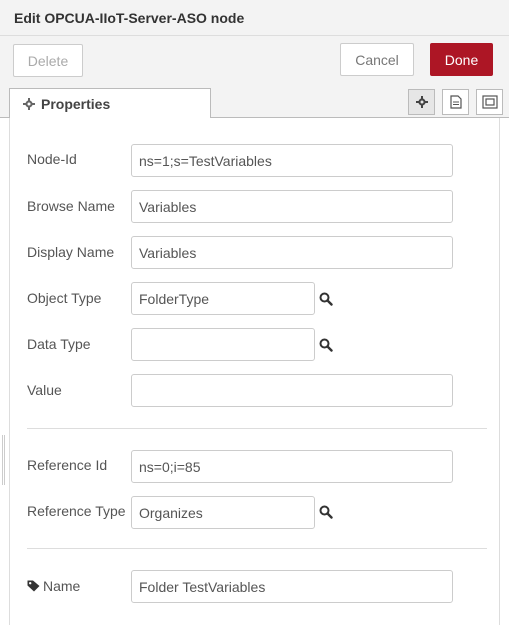 This screenshot has width=509, height=625. What do you see at coordinates (223, 512) in the screenshot?
I see `reference-type-input: Organizes` at bounding box center [223, 512].